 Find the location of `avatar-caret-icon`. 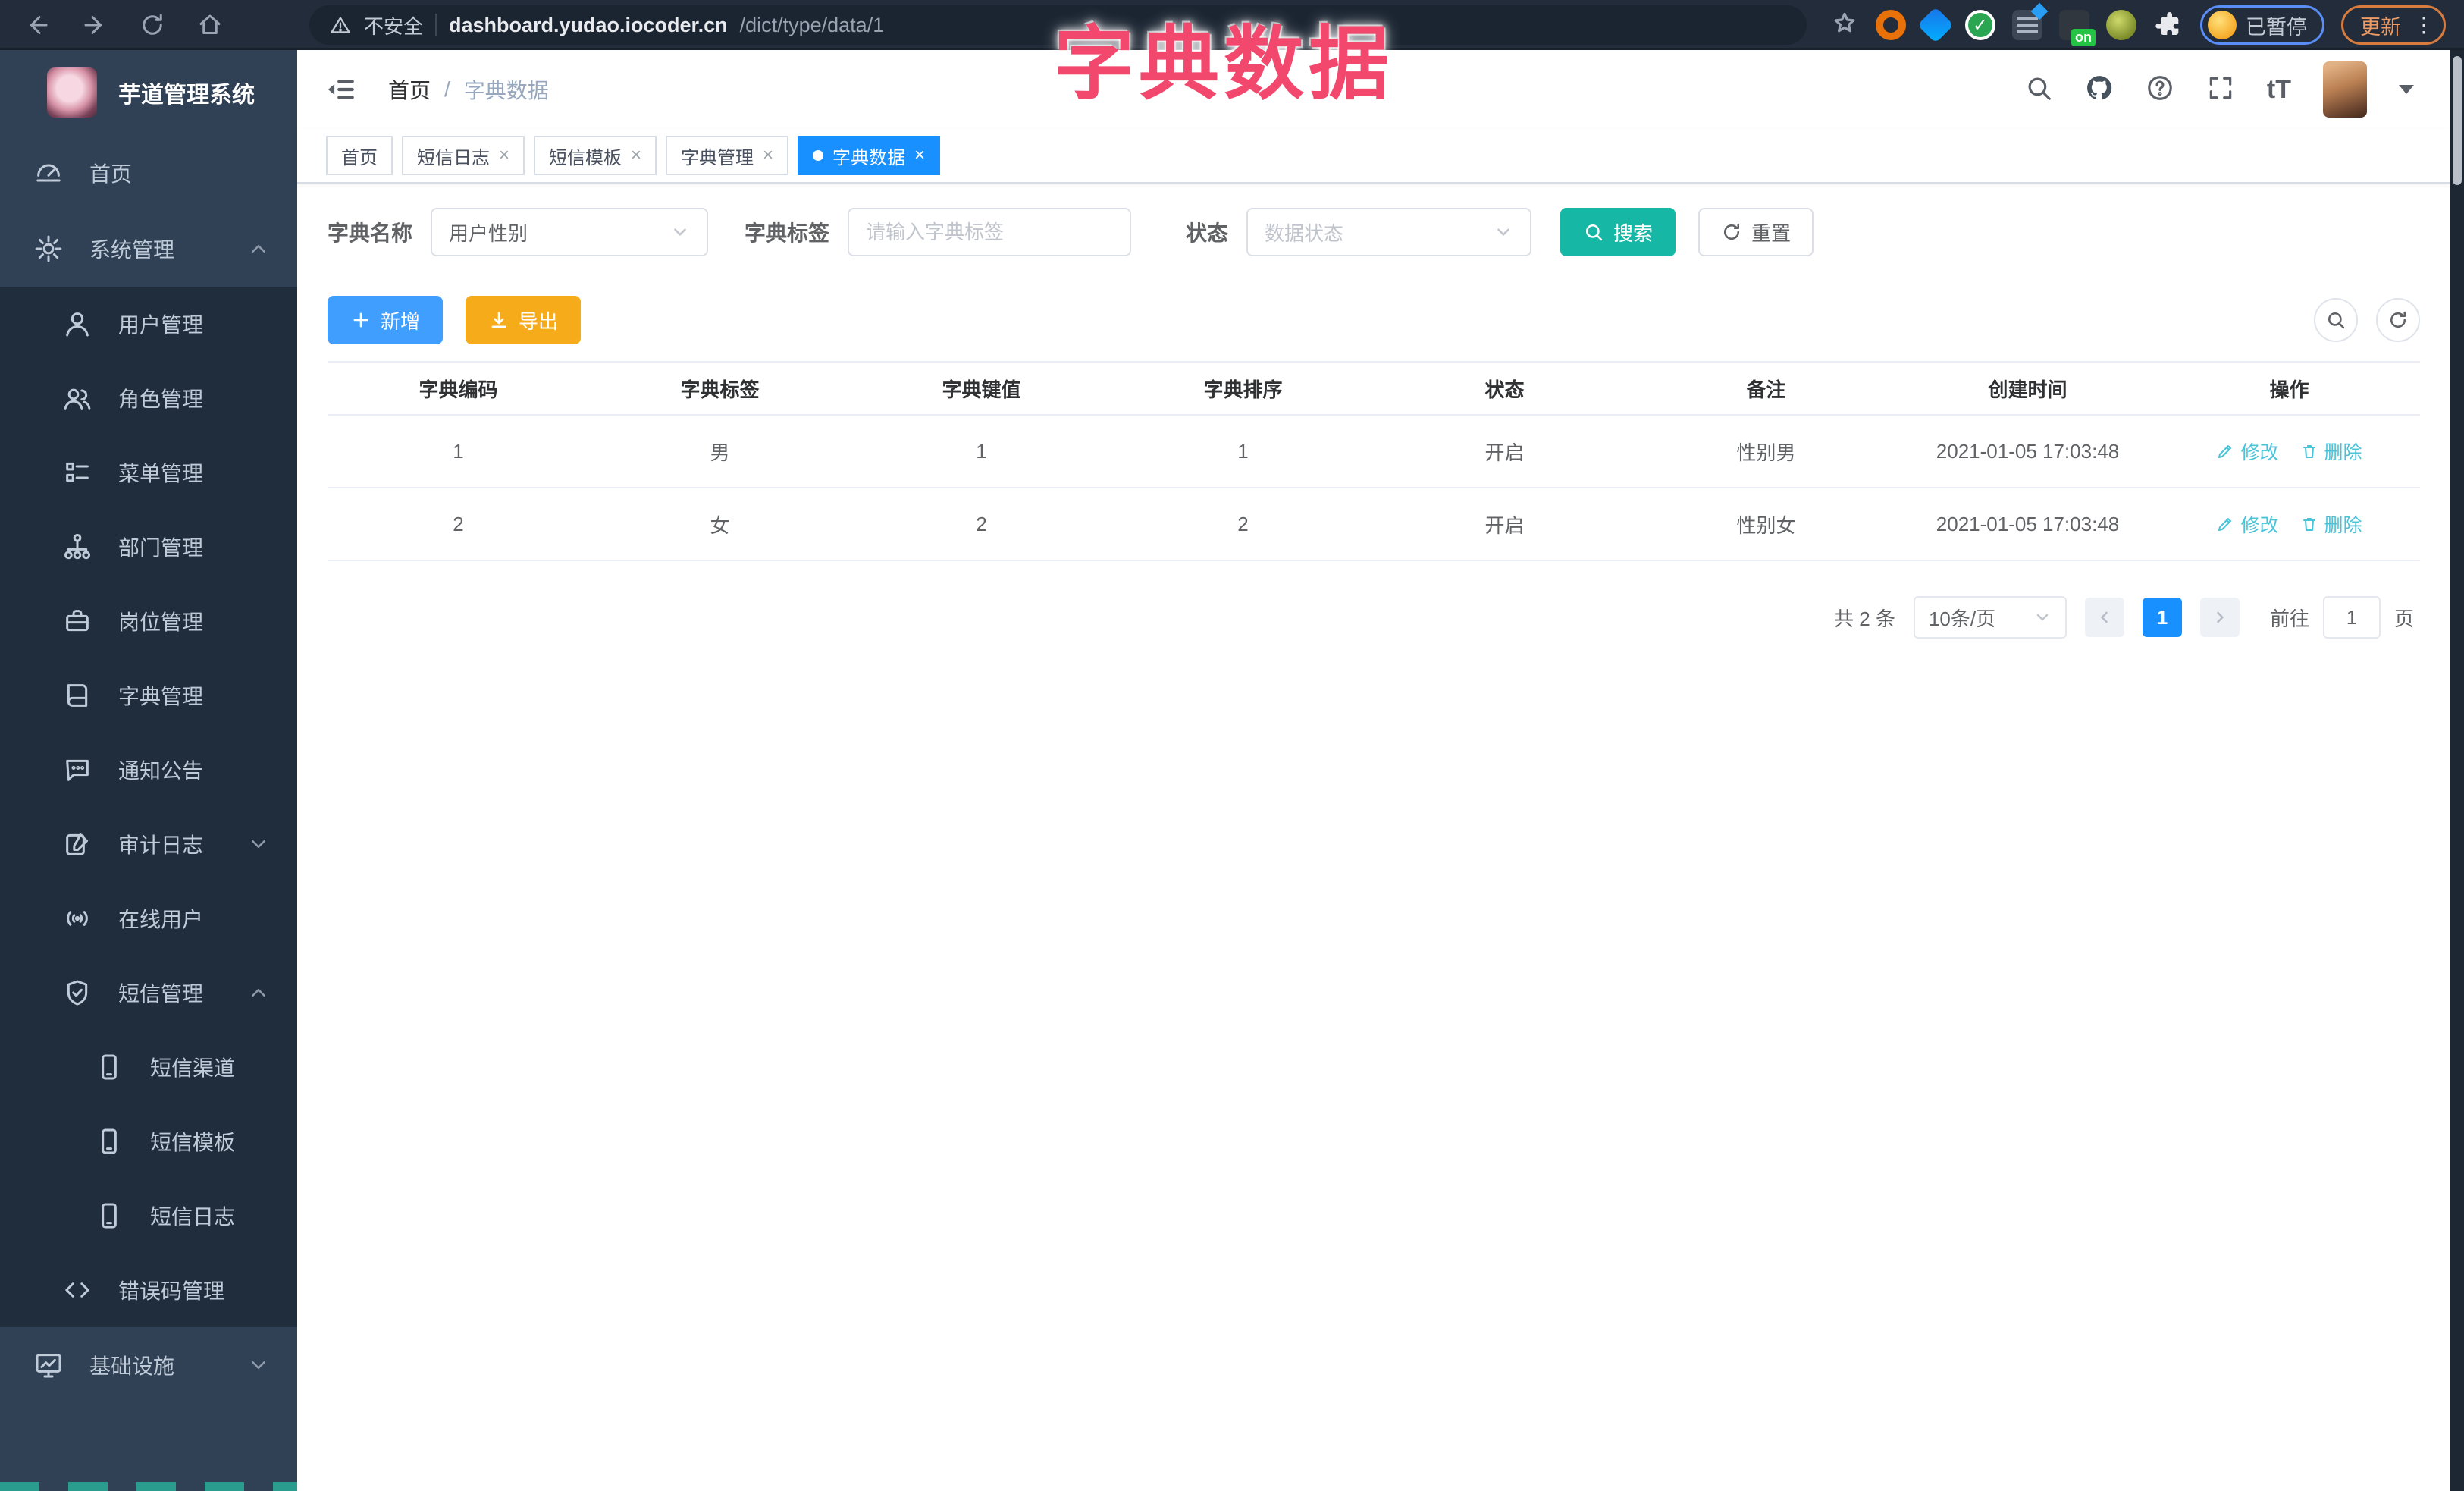

avatar-caret-icon is located at coordinates (2407, 89).